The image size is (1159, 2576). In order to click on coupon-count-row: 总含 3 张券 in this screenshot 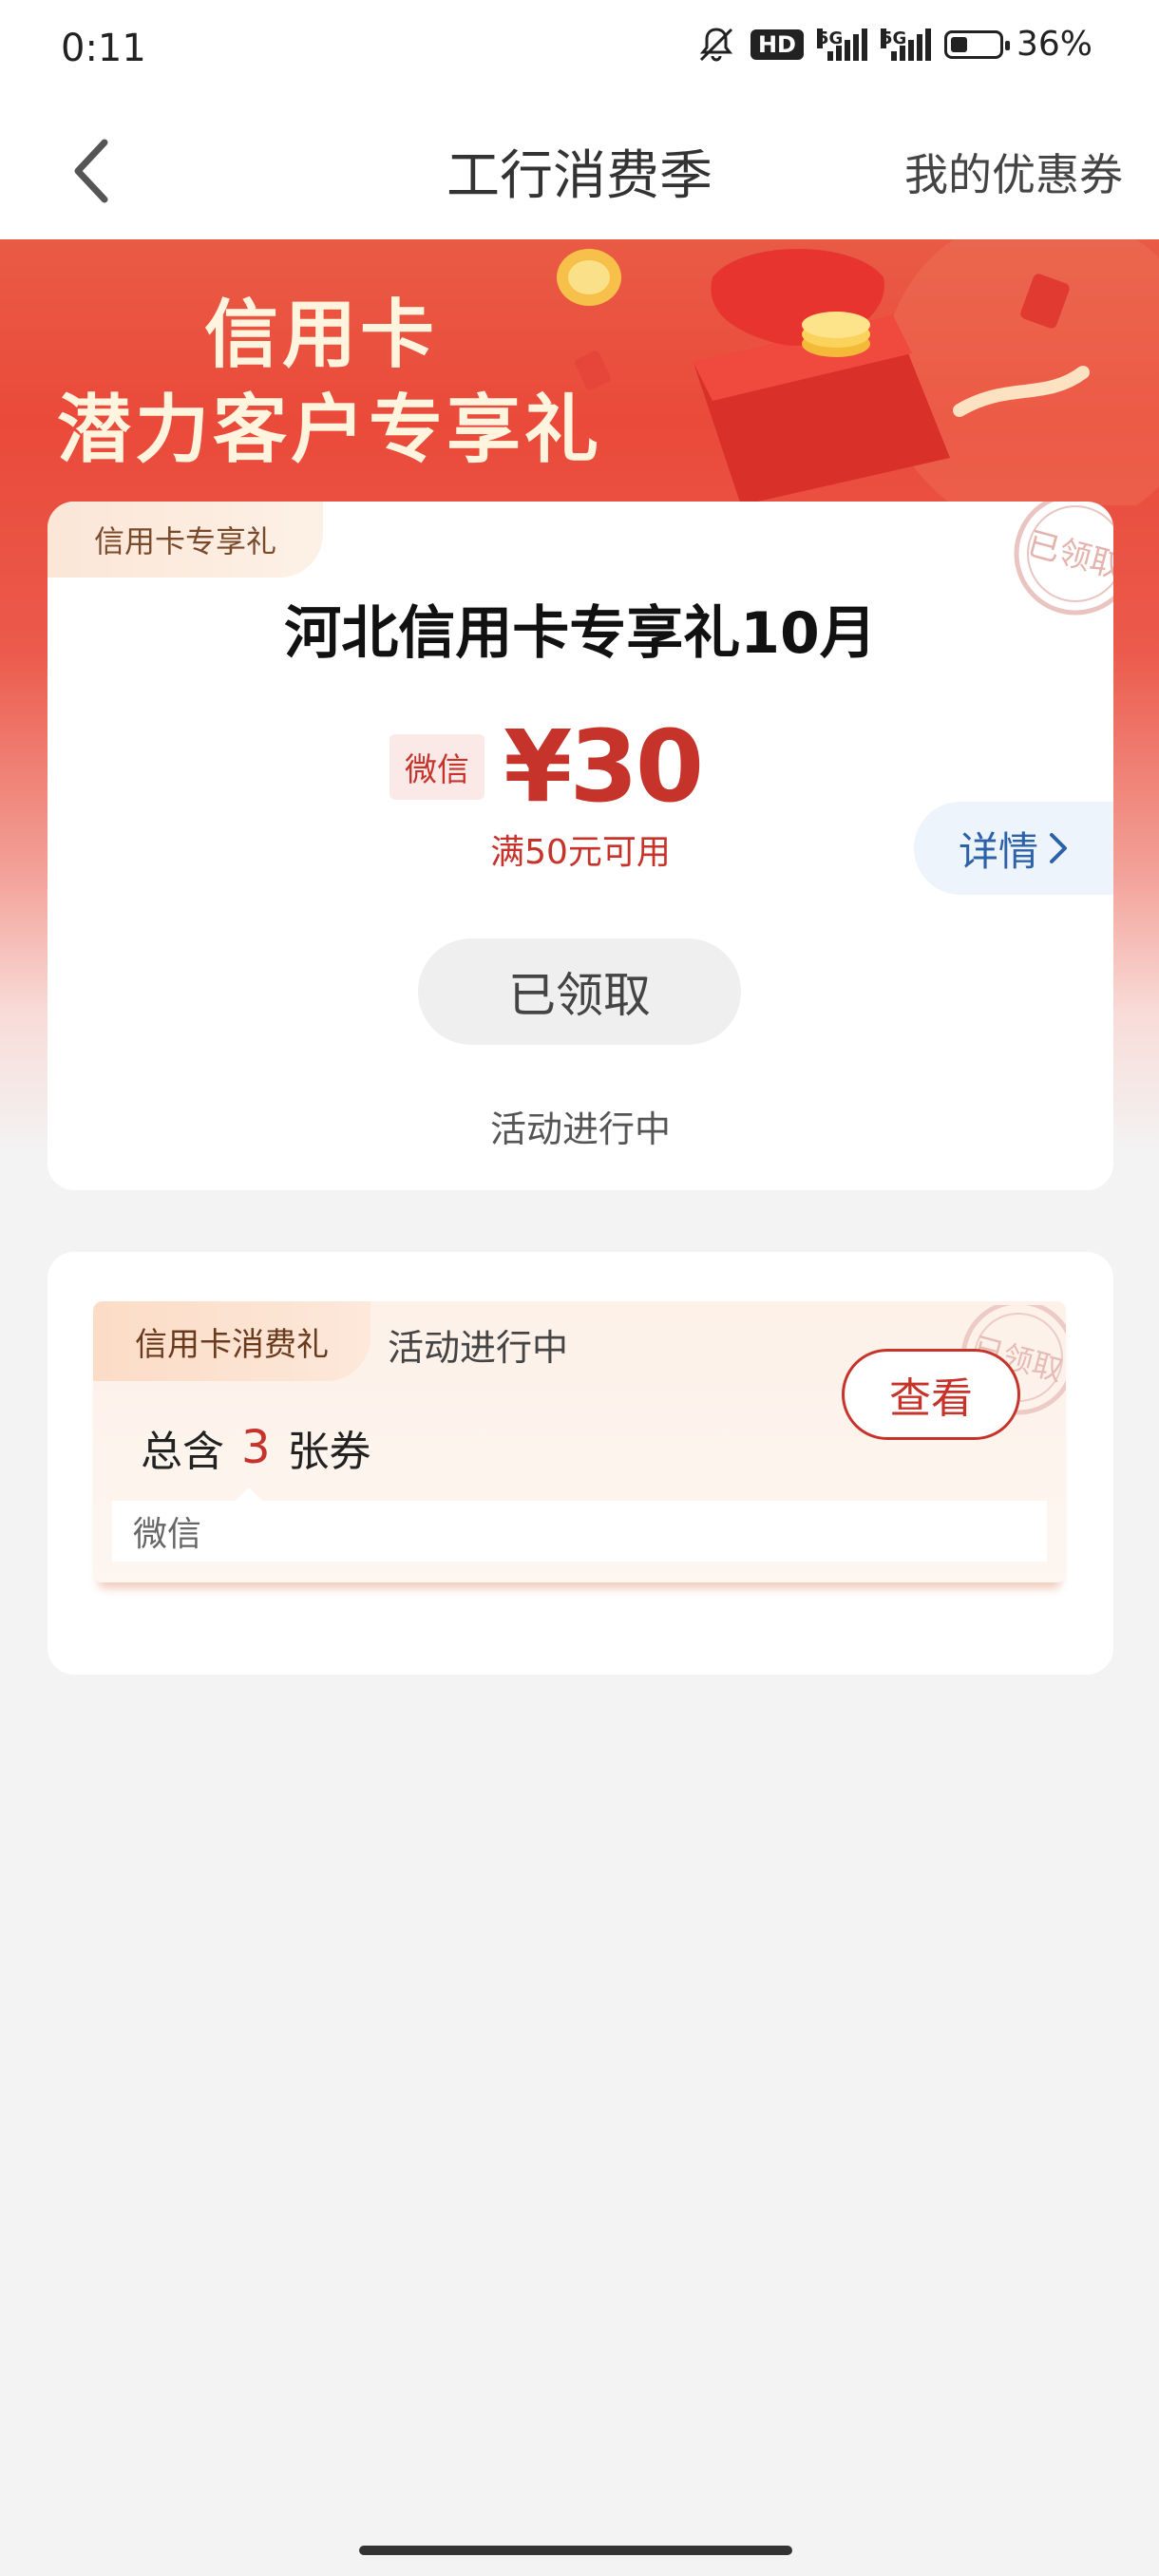, I will do `click(256, 1447)`.